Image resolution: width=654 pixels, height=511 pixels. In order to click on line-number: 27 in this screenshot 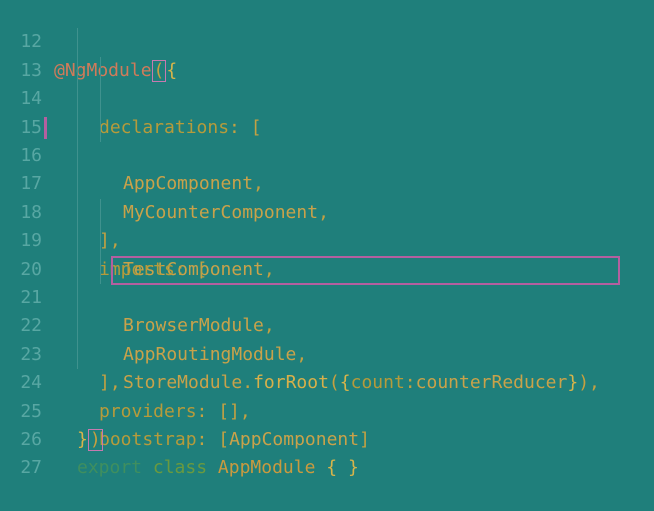, I will do `click(31, 468)`.